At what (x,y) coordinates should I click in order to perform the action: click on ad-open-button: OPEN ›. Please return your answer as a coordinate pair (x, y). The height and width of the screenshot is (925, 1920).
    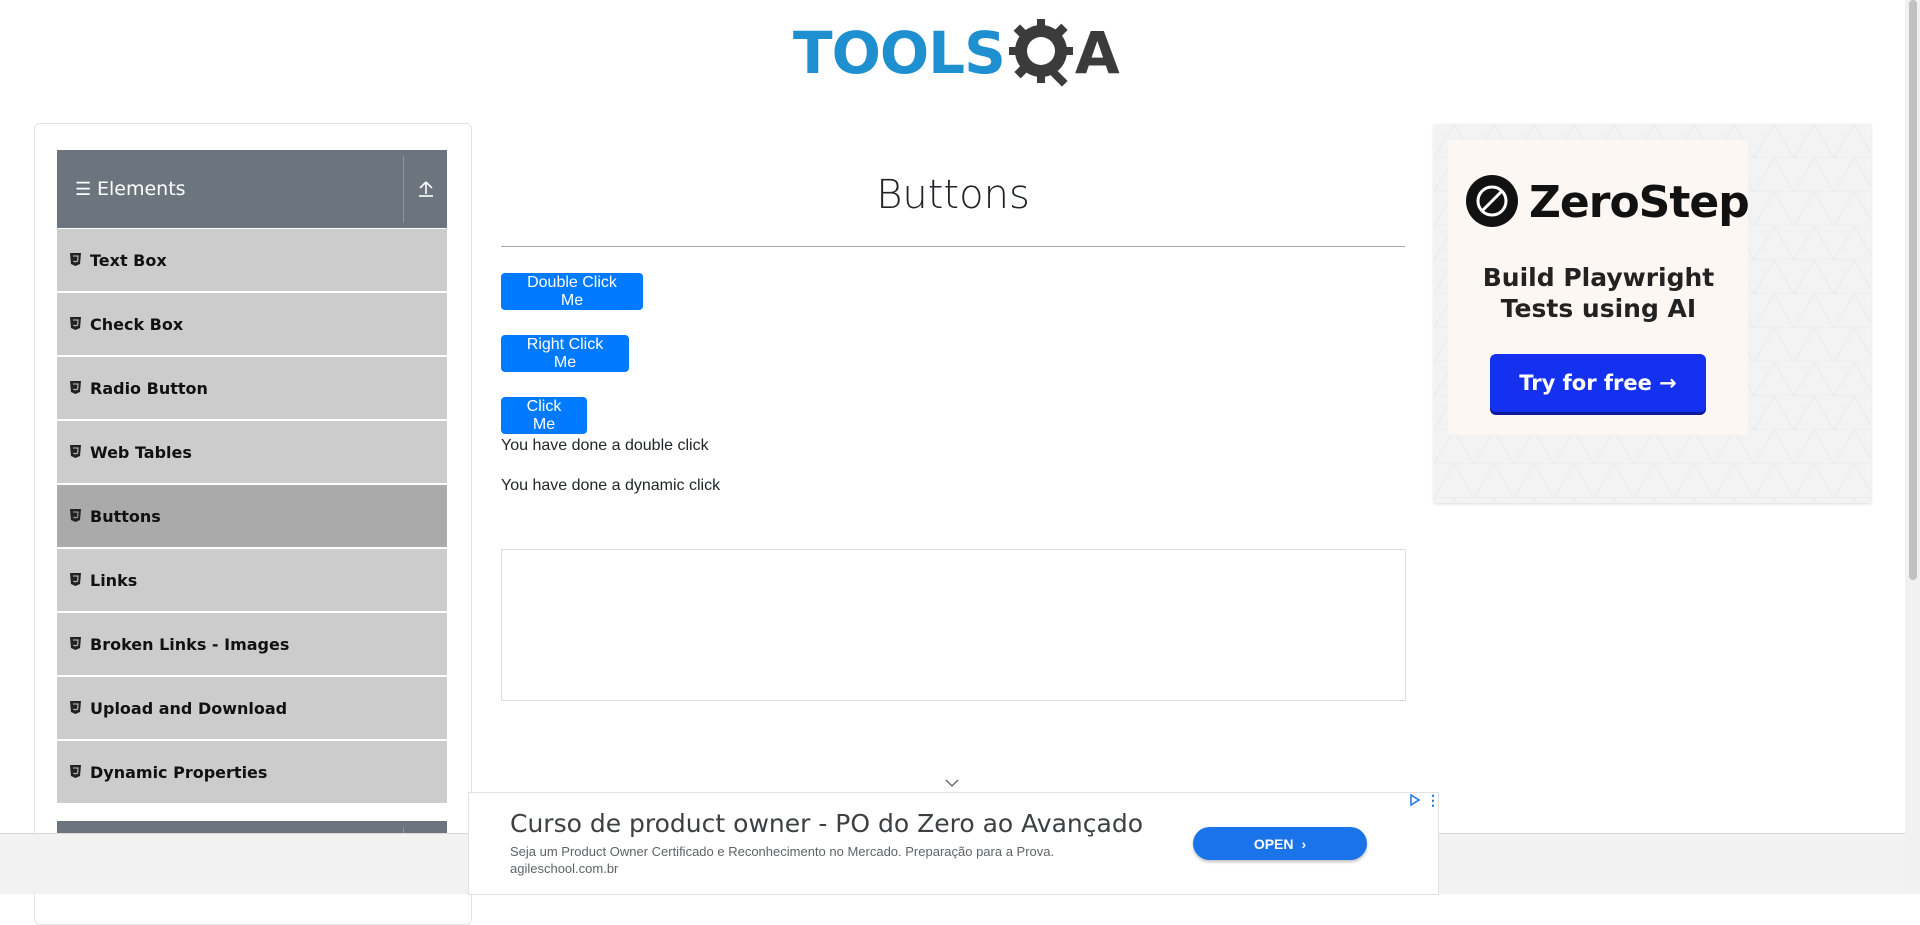
    Looking at the image, I should click on (1280, 843).